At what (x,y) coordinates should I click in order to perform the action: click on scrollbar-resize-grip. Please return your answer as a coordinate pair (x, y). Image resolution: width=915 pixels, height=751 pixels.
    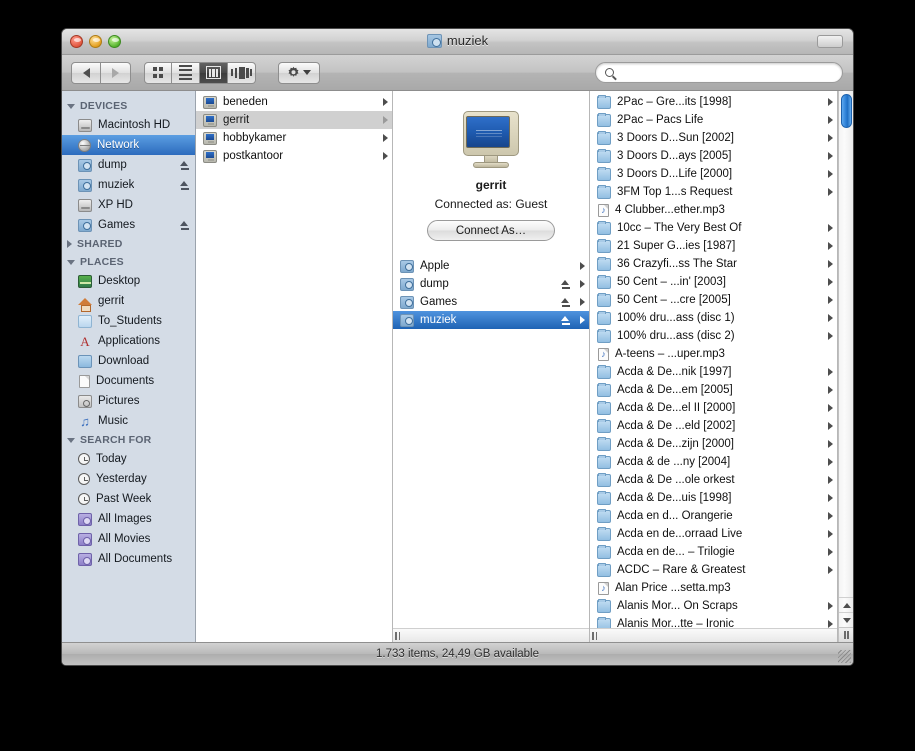
    Looking at the image, I should click on (846, 634).